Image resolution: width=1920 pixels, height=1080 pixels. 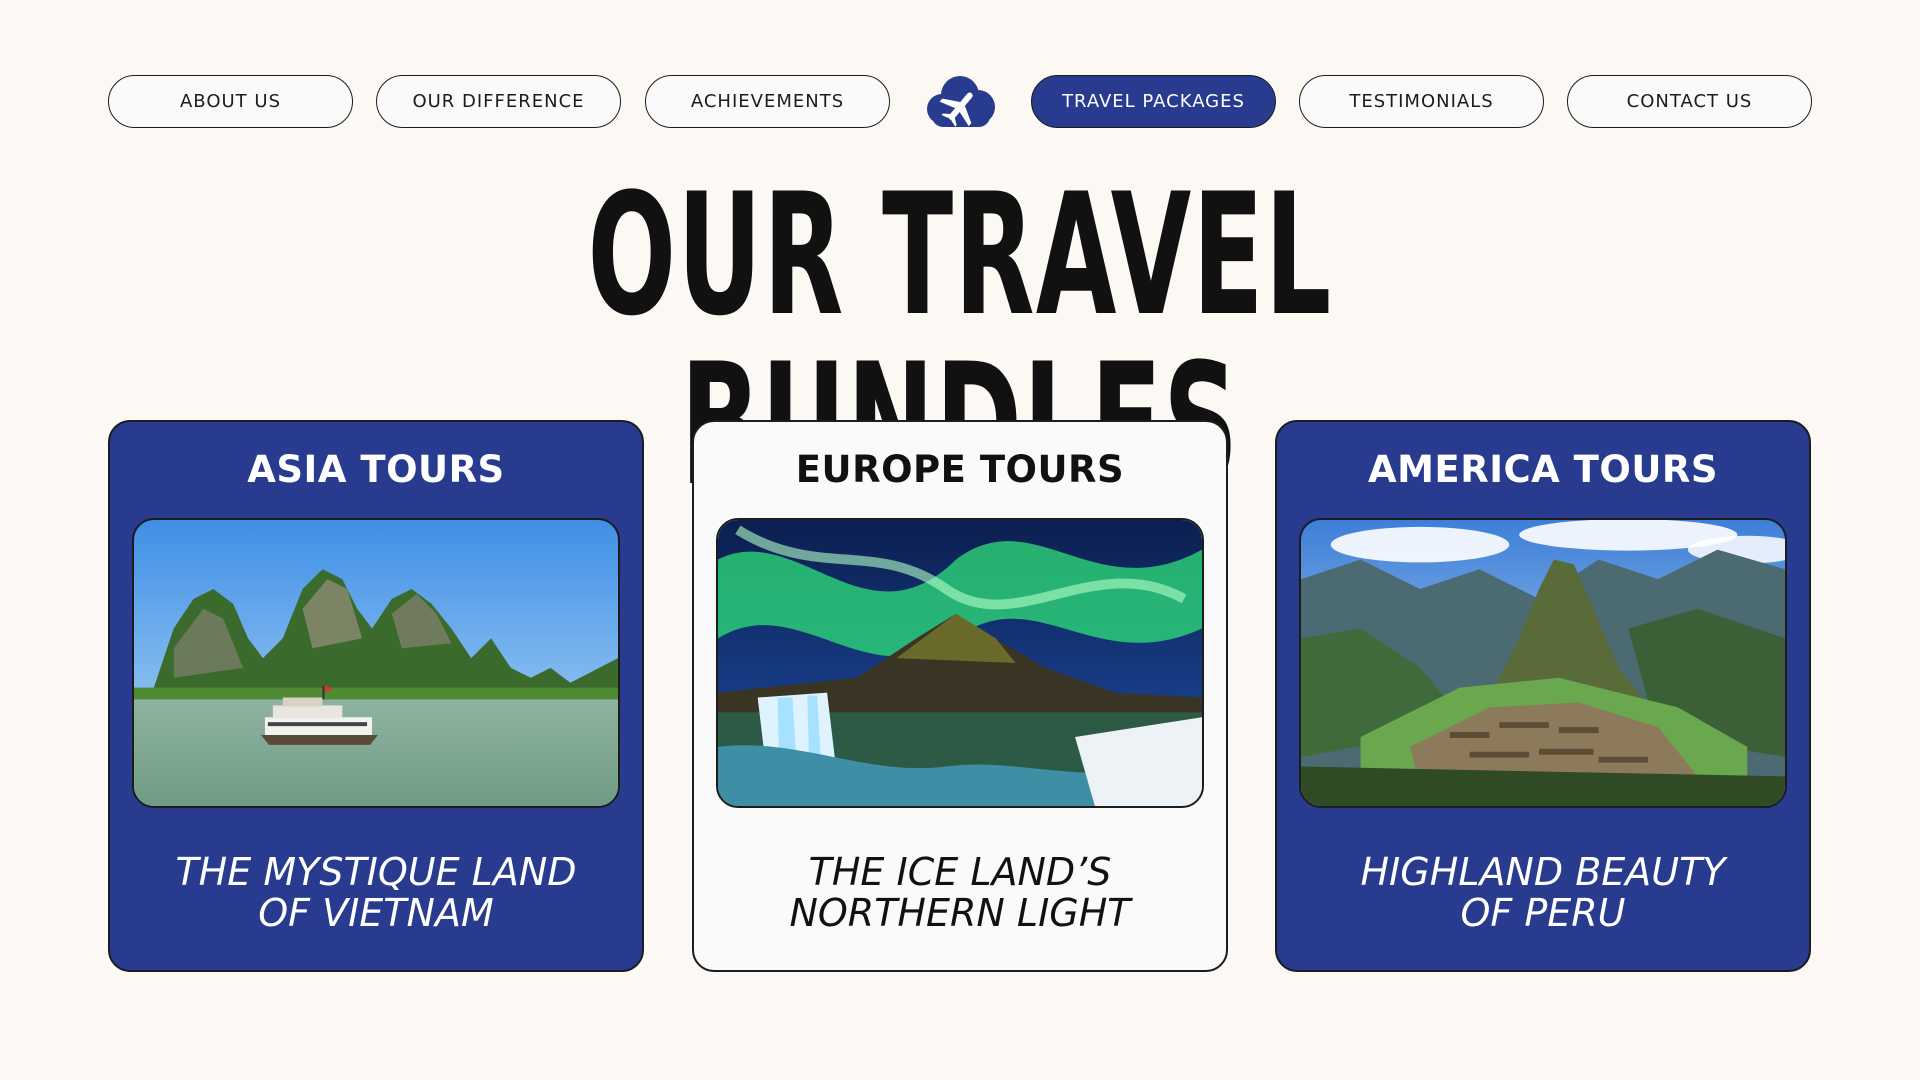 What do you see at coordinates (376, 892) in the screenshot?
I see `card-subtitle: THE MYSTIQUE LAND OF VIETNAM` at bounding box center [376, 892].